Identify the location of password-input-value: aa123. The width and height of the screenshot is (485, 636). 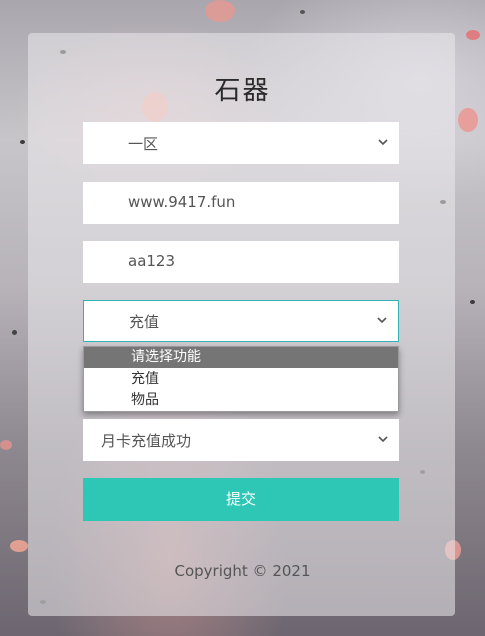
(152, 261).